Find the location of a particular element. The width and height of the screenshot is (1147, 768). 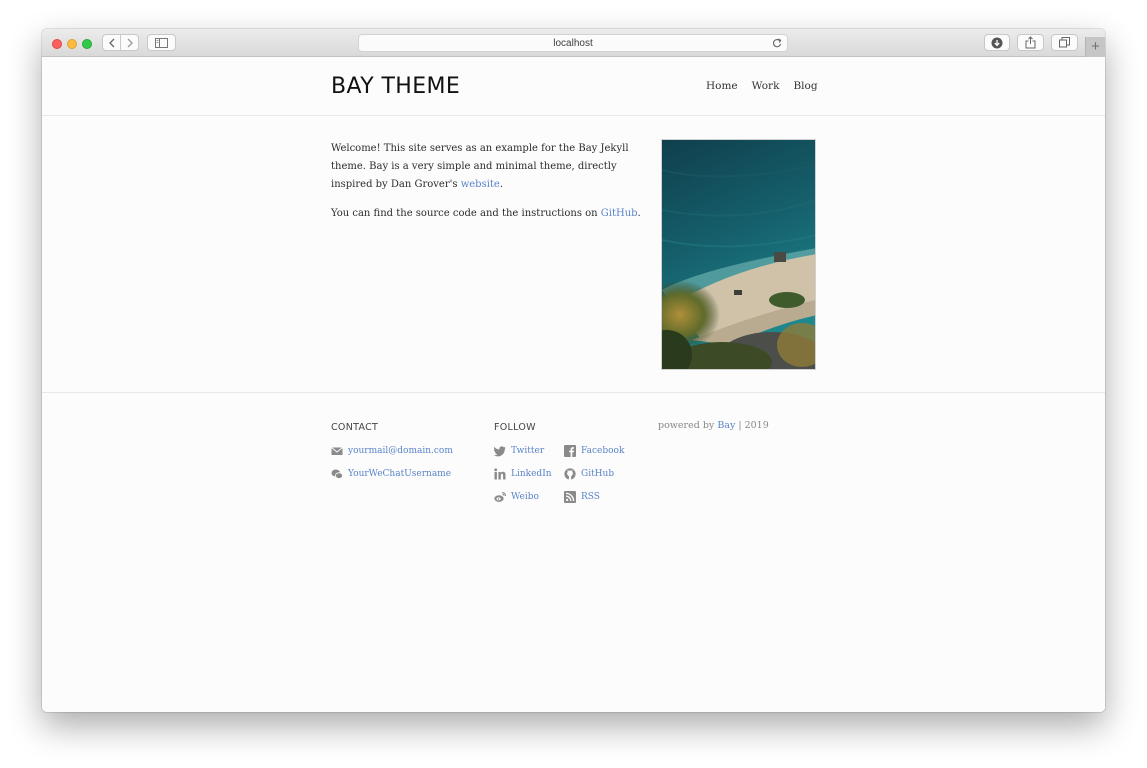

zoom-window-button is located at coordinates (87, 44).